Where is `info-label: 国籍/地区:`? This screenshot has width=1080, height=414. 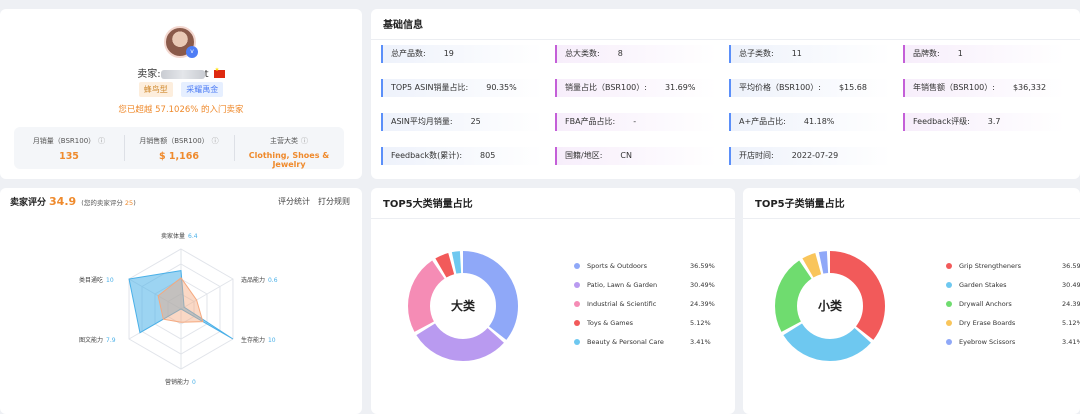 info-label: 国籍/地区: is located at coordinates (584, 155).